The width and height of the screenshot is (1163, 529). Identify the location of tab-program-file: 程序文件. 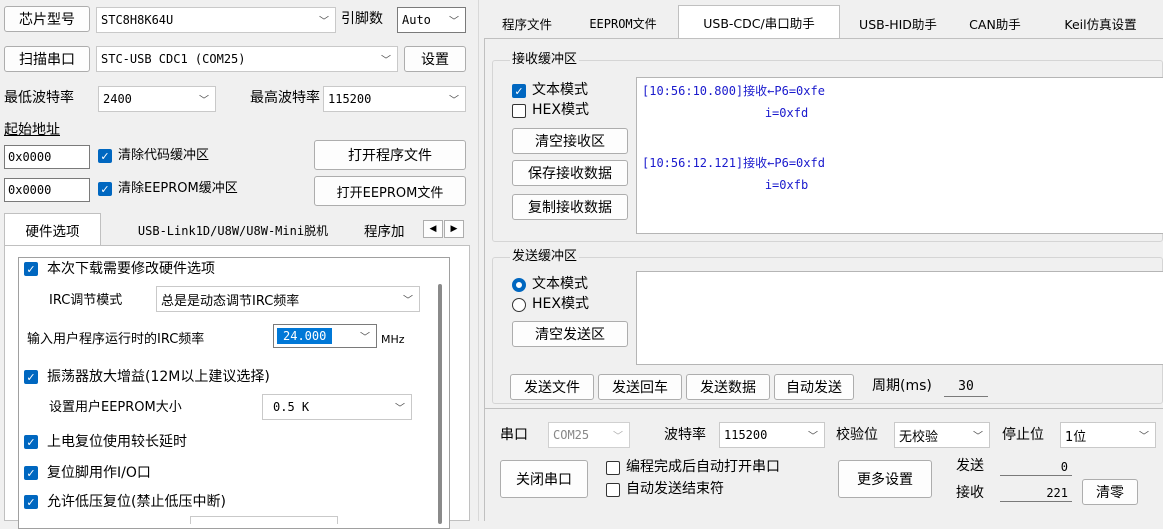
(527, 23).